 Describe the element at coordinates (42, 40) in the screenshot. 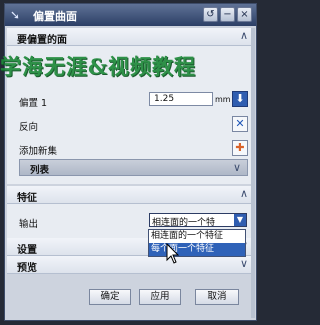

I see `faces-section-title: 要偏置的面` at that location.